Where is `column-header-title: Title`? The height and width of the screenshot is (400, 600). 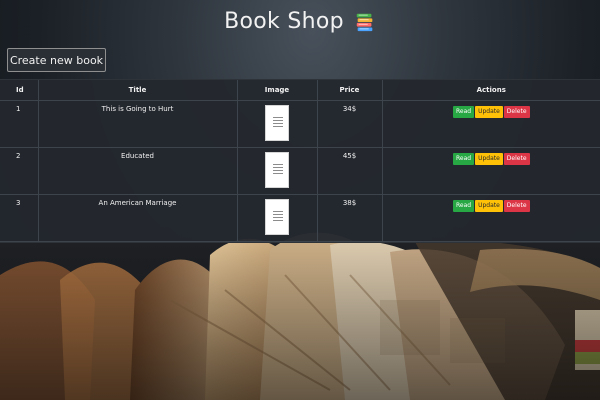 column-header-title: Title is located at coordinates (138, 90).